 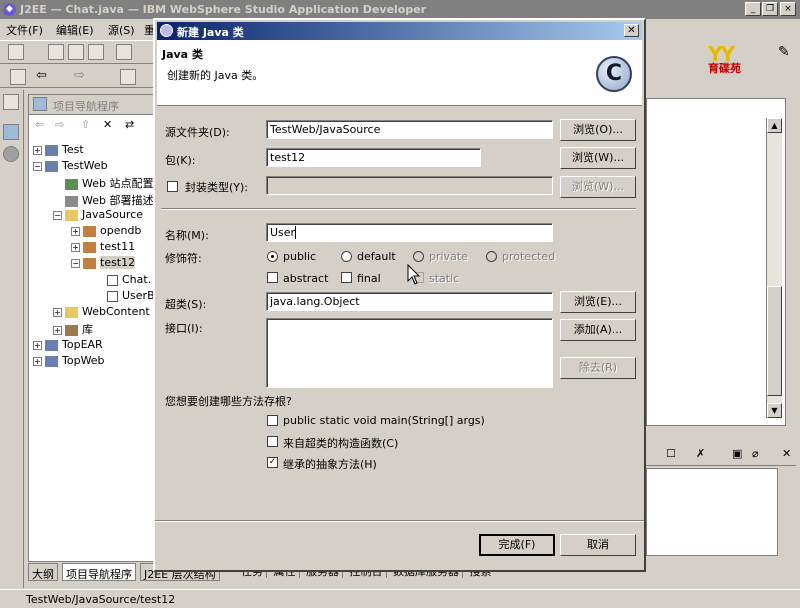 What do you see at coordinates (409, 129) in the screenshot?
I see `source-folder-field: TestWeb/JavaSource` at bounding box center [409, 129].